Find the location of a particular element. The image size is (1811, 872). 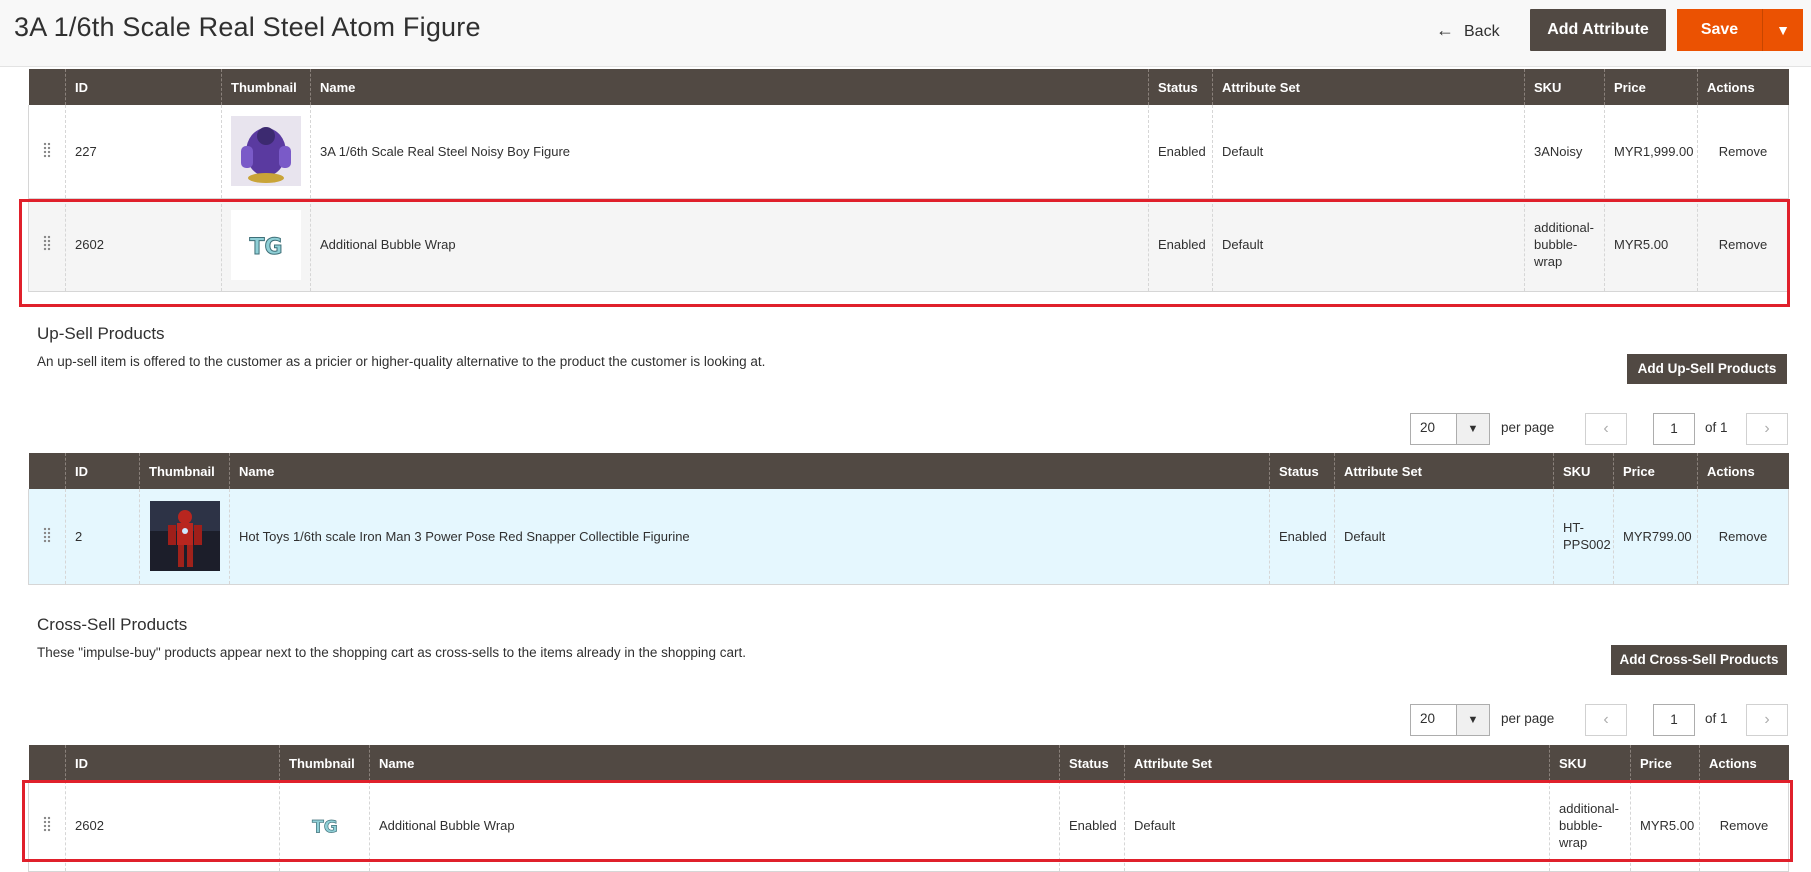

id-cell: 227 is located at coordinates (143, 152).